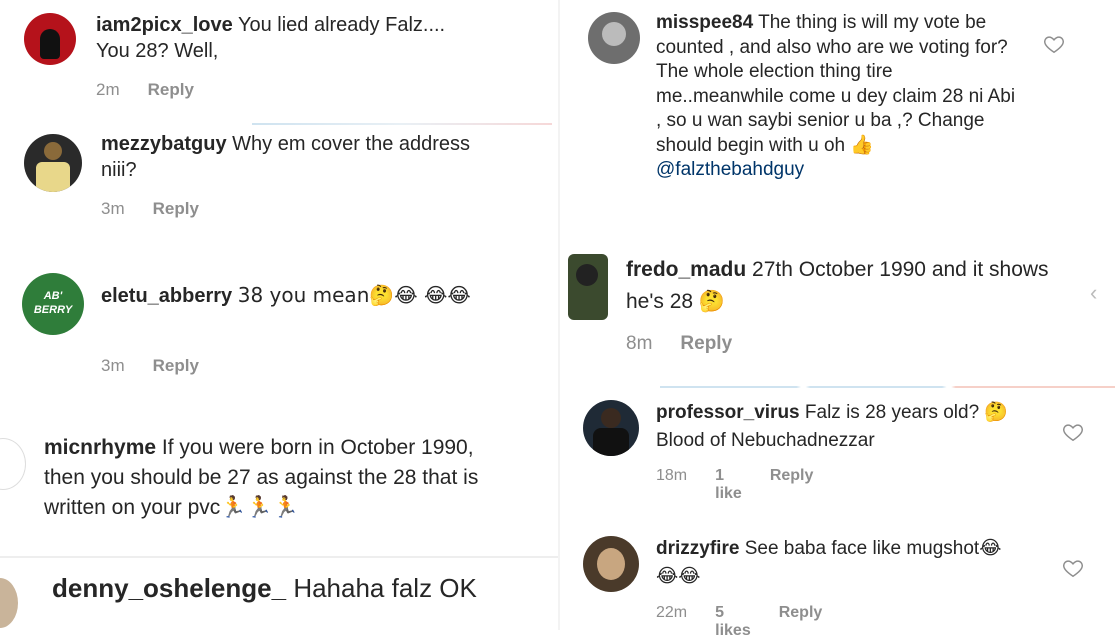 The width and height of the screenshot is (1120, 640). I want to click on comment-time: 18m, so click(672, 475).